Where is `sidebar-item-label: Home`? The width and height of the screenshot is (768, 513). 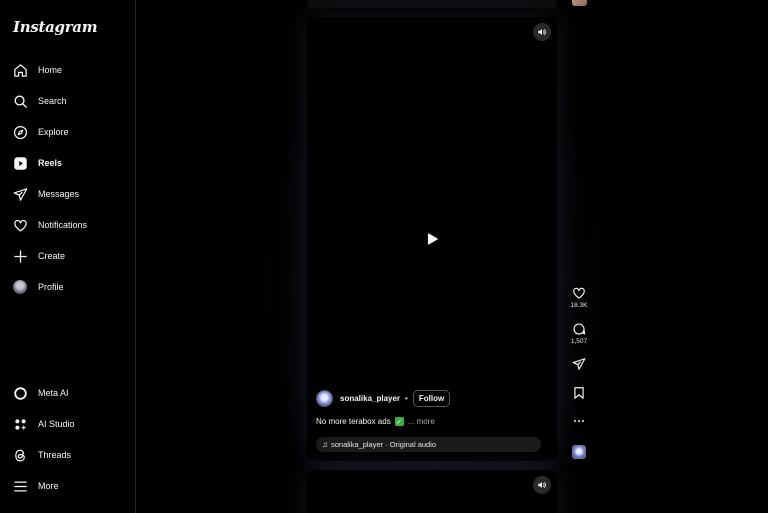 sidebar-item-label: Home is located at coordinates (50, 70).